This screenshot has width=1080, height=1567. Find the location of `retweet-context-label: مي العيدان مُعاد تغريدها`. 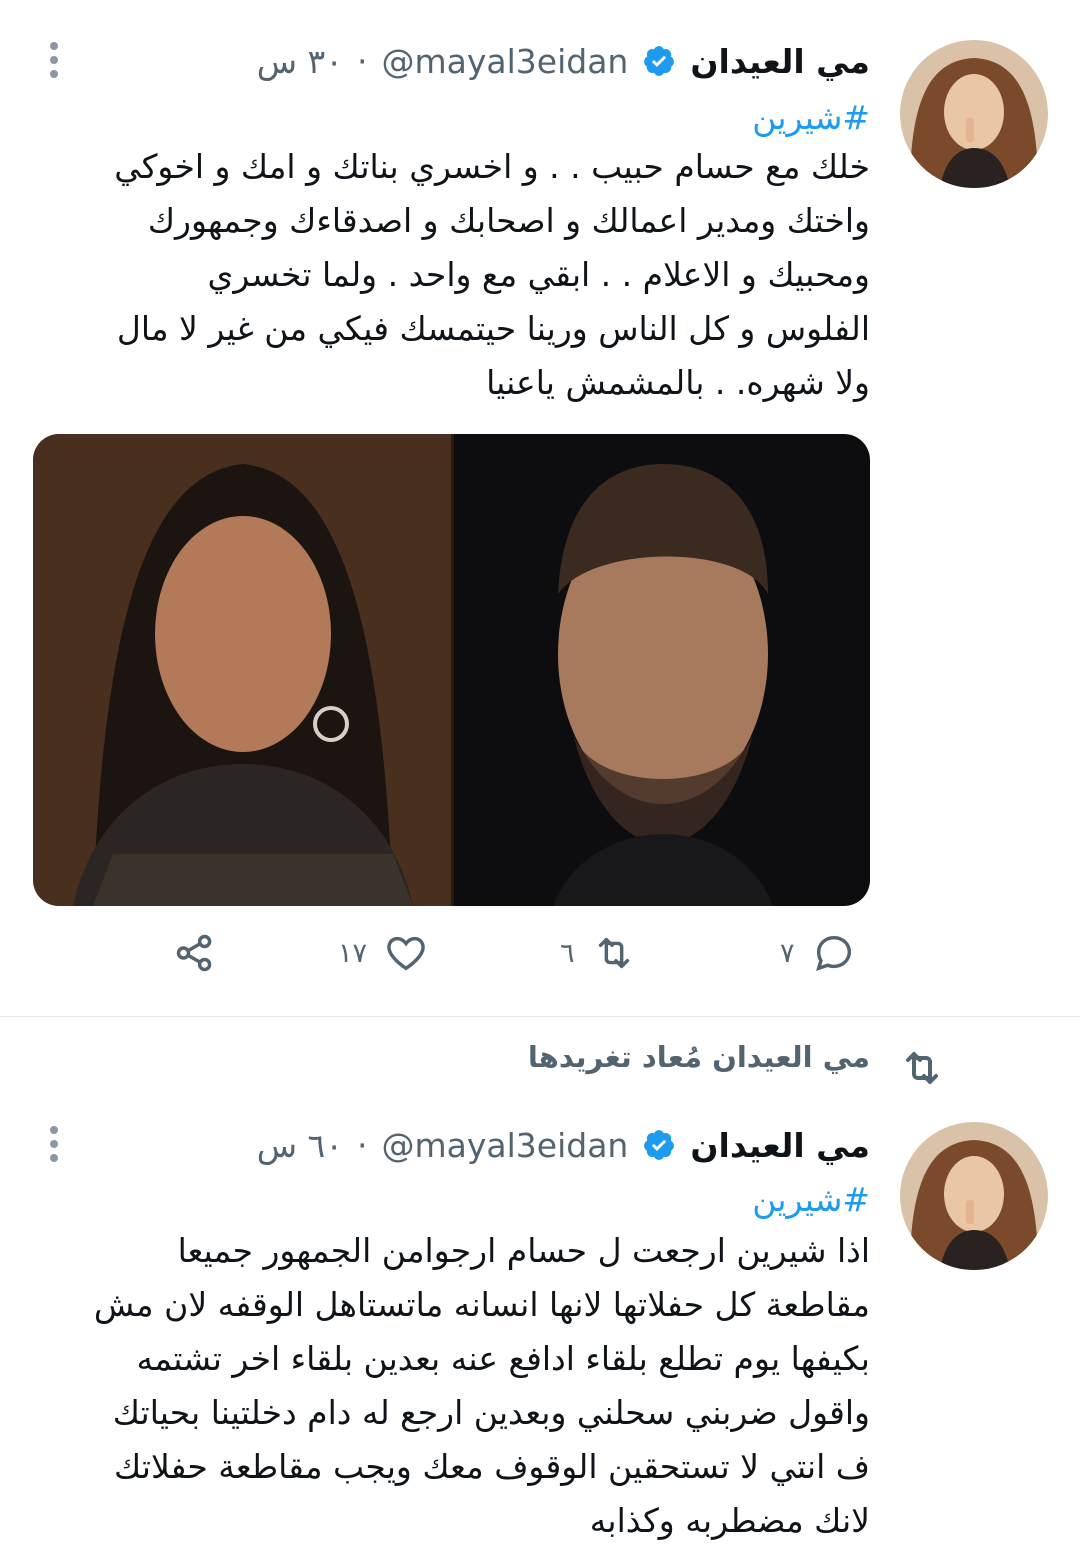

retweet-context-label: مي العيدان مُعاد تغريدها is located at coordinates (699, 1057).